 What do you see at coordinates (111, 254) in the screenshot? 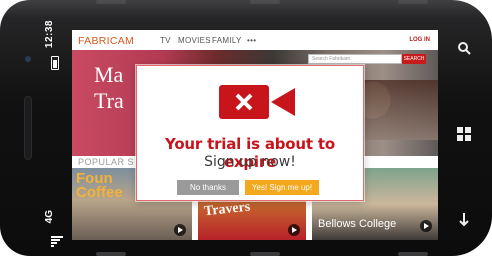
I see `bottom-button-left` at bounding box center [111, 254].